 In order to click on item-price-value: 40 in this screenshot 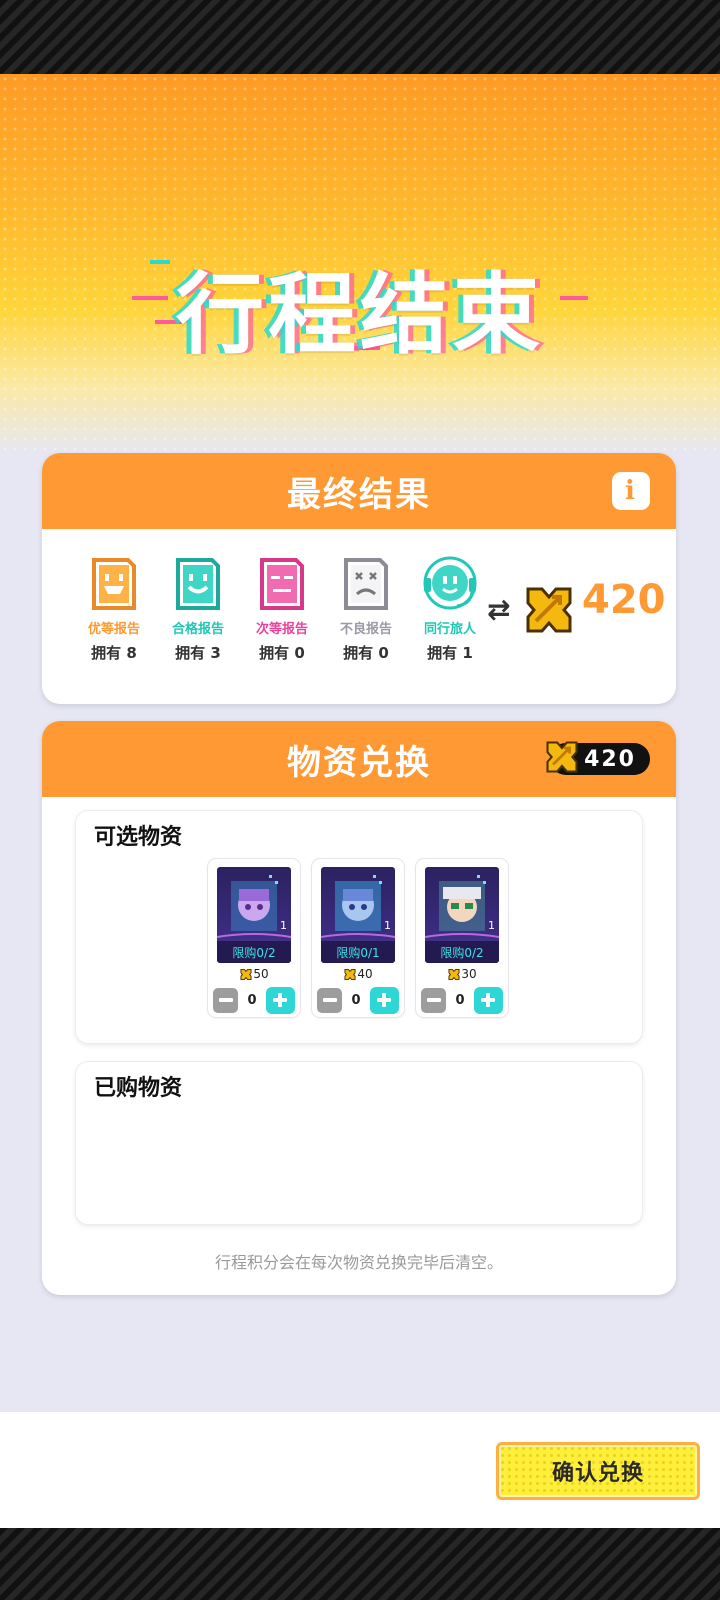, I will do `click(365, 974)`.